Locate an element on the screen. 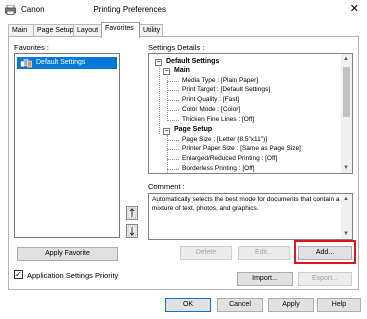 Image resolution: width=367 pixels, height=319 pixels. tree-item: Print Quality : [Fast] is located at coordinates (211, 99).